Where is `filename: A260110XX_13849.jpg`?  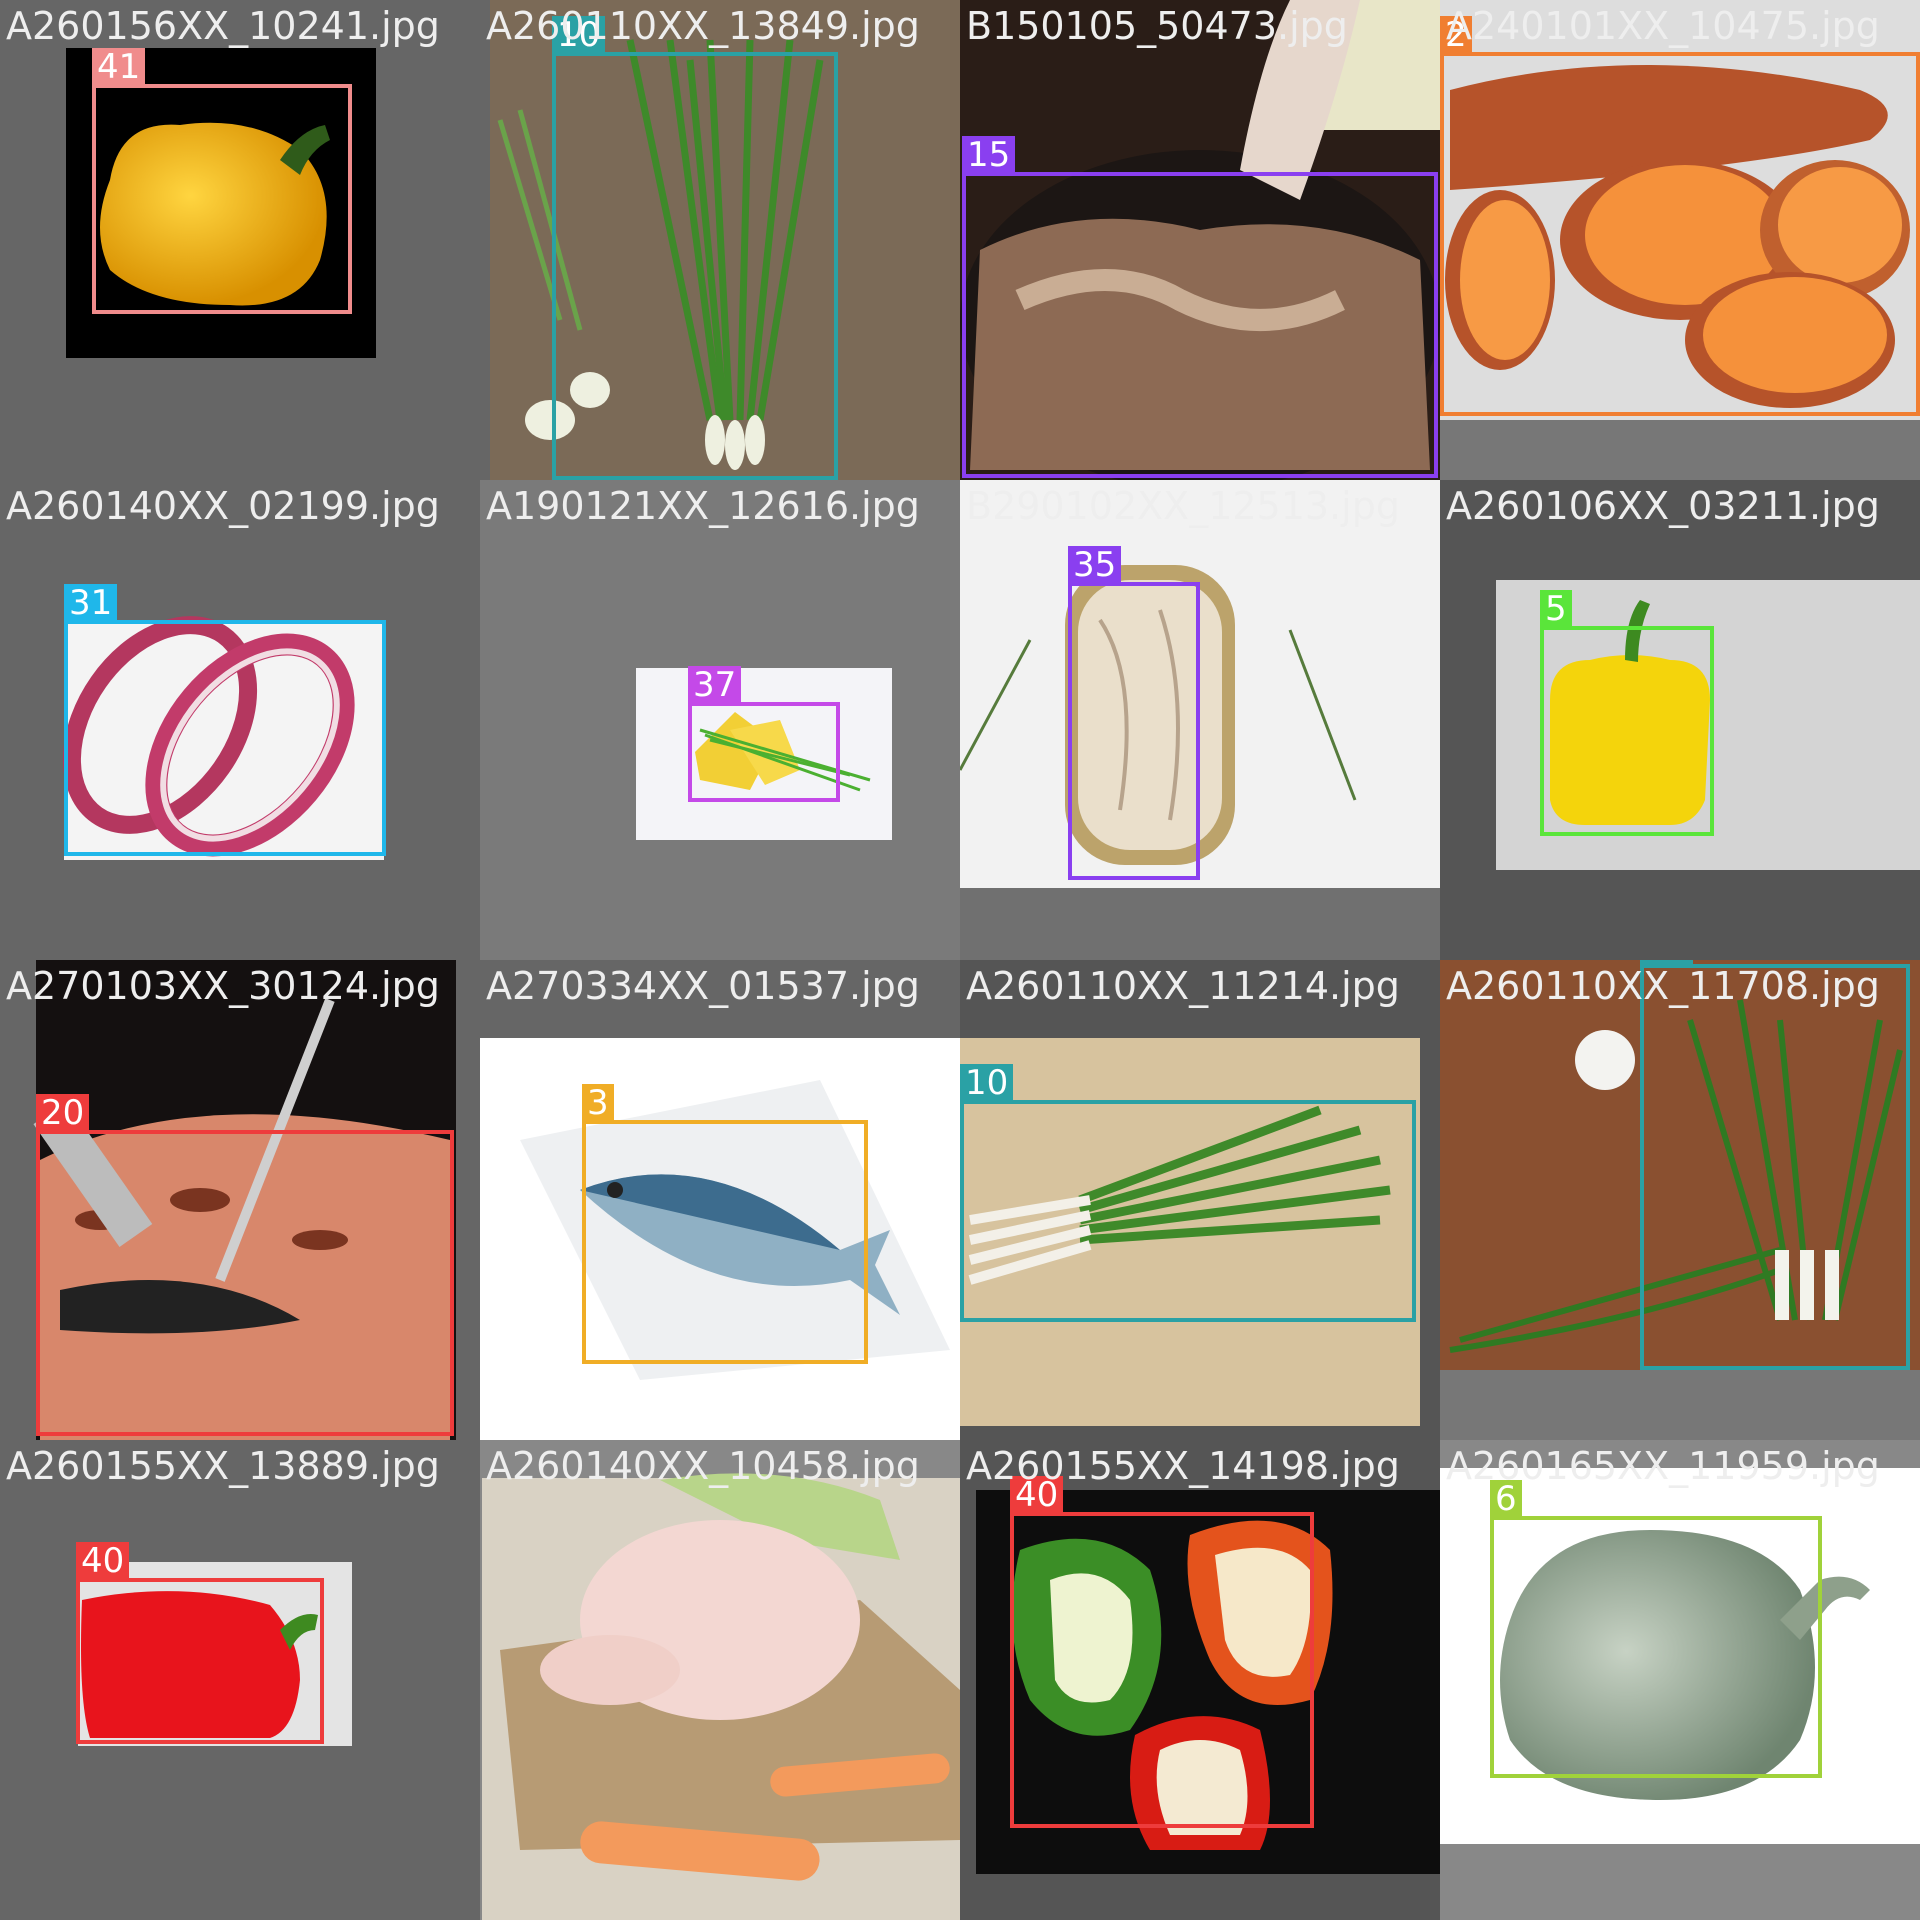 filename: A260110XX_13849.jpg is located at coordinates (703, 26).